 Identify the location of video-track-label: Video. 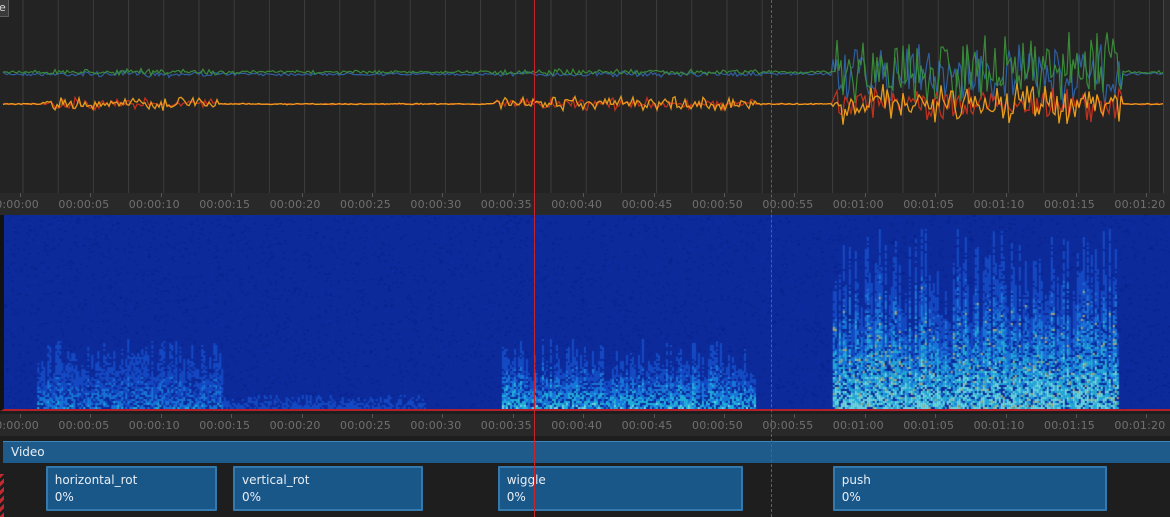
(28, 452).